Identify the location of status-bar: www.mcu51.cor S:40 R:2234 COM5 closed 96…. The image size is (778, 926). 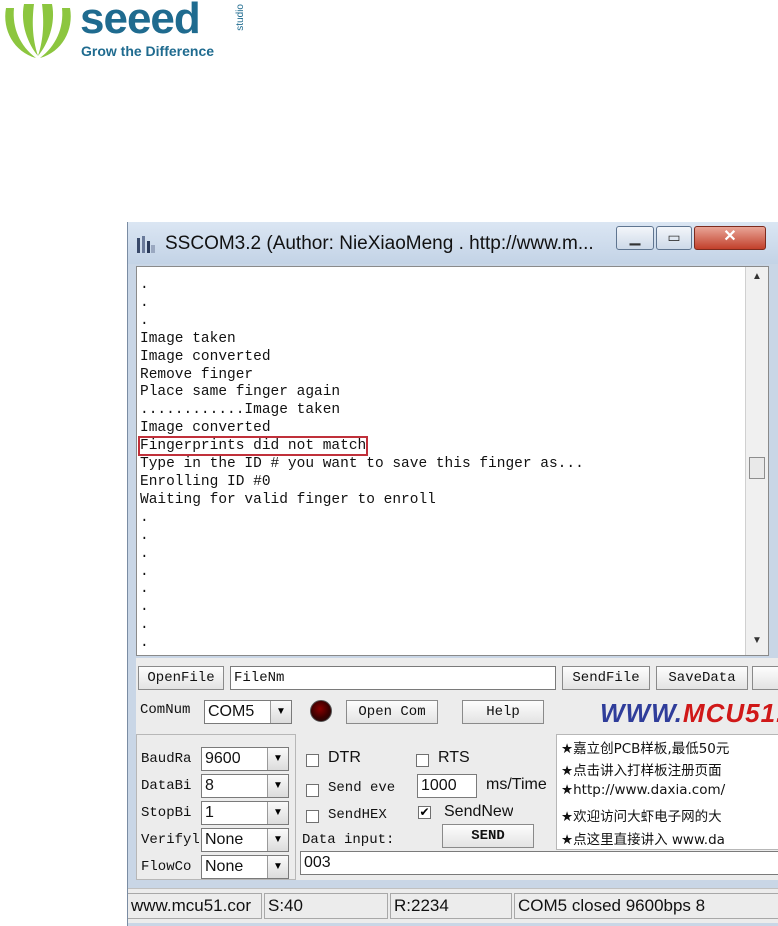
(453, 905).